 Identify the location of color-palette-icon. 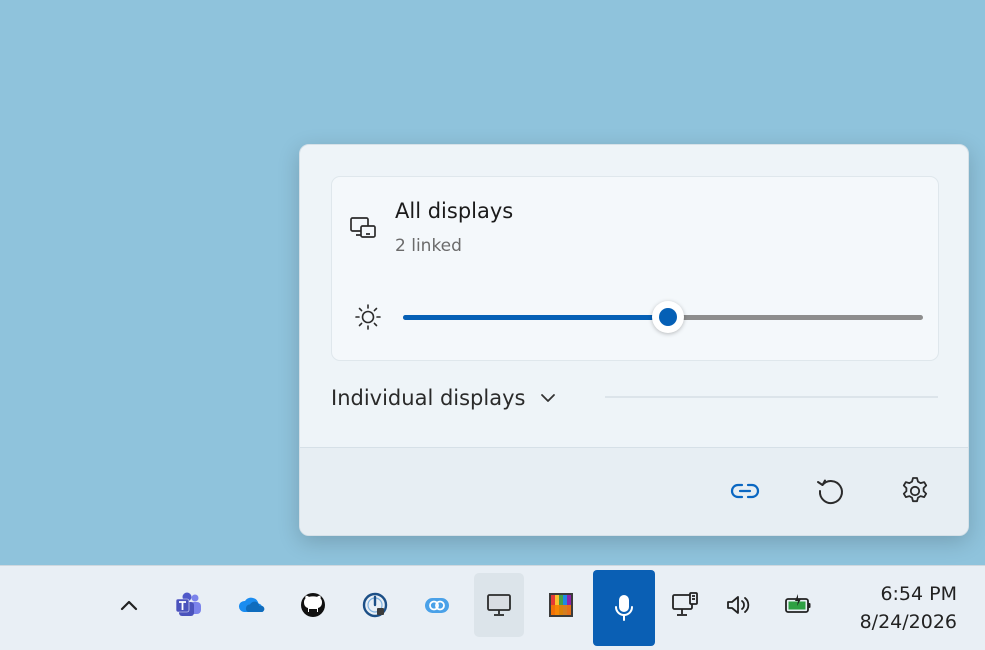
(561, 605).